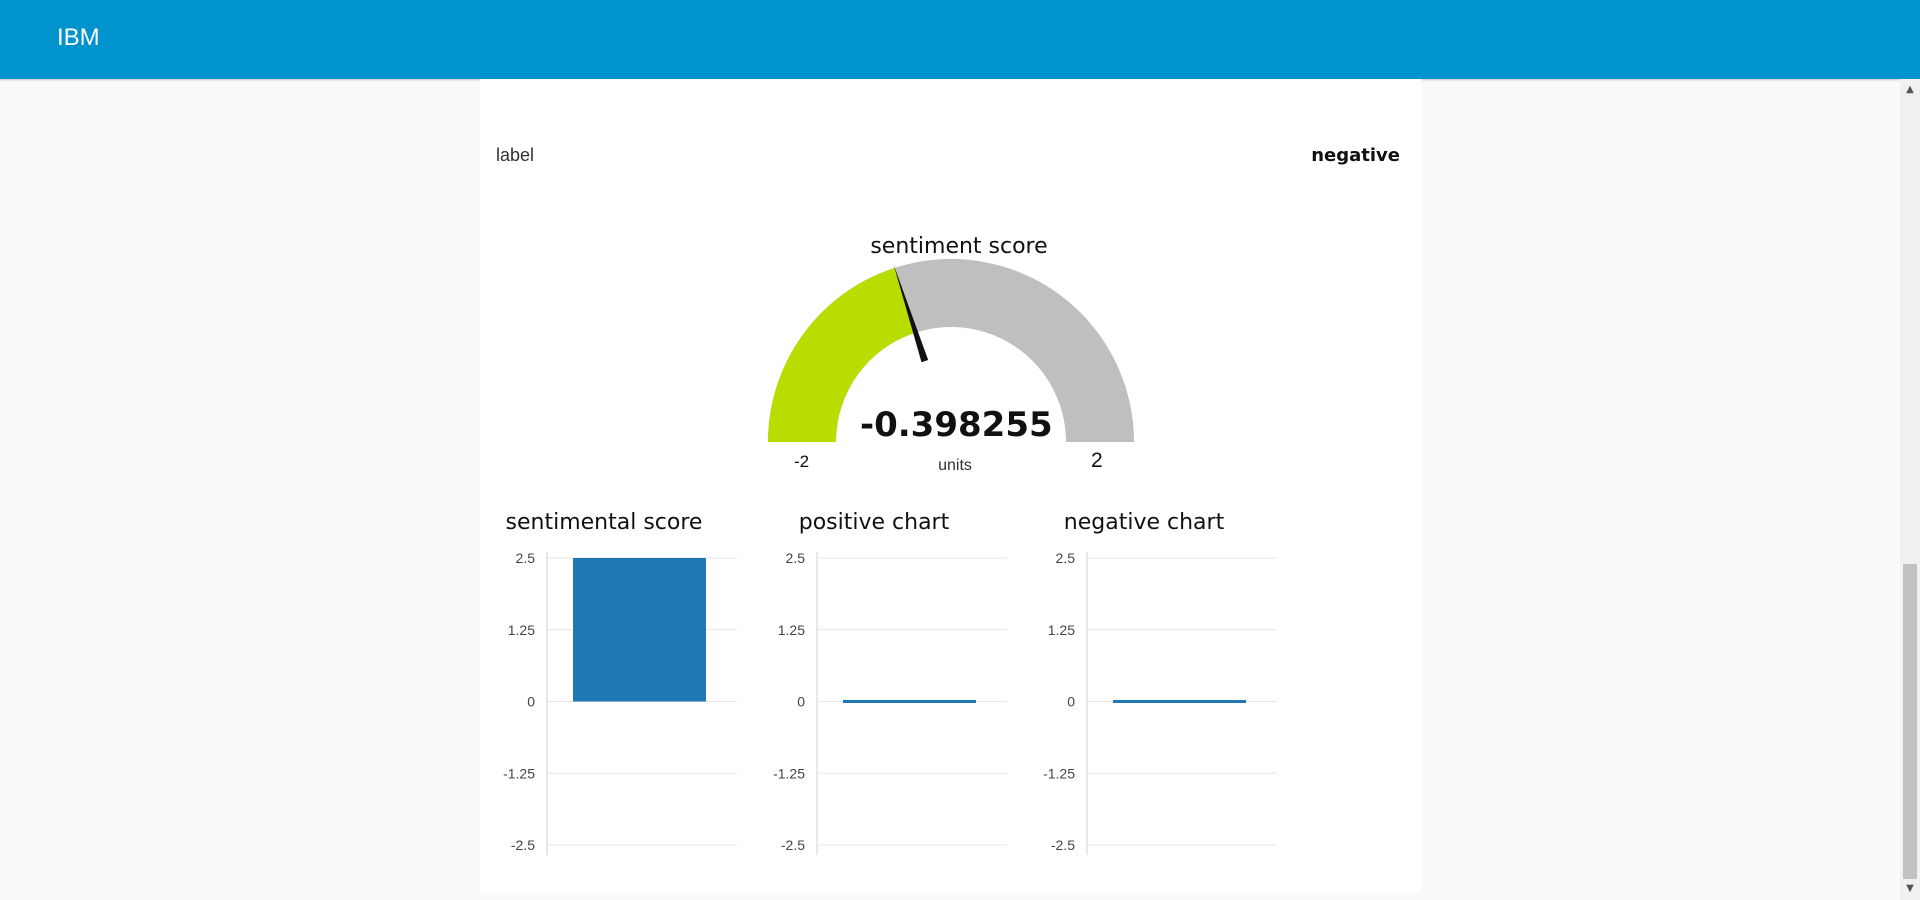  Describe the element at coordinates (1910, 90) in the screenshot. I see `scroll-up-icon: ▲` at that location.